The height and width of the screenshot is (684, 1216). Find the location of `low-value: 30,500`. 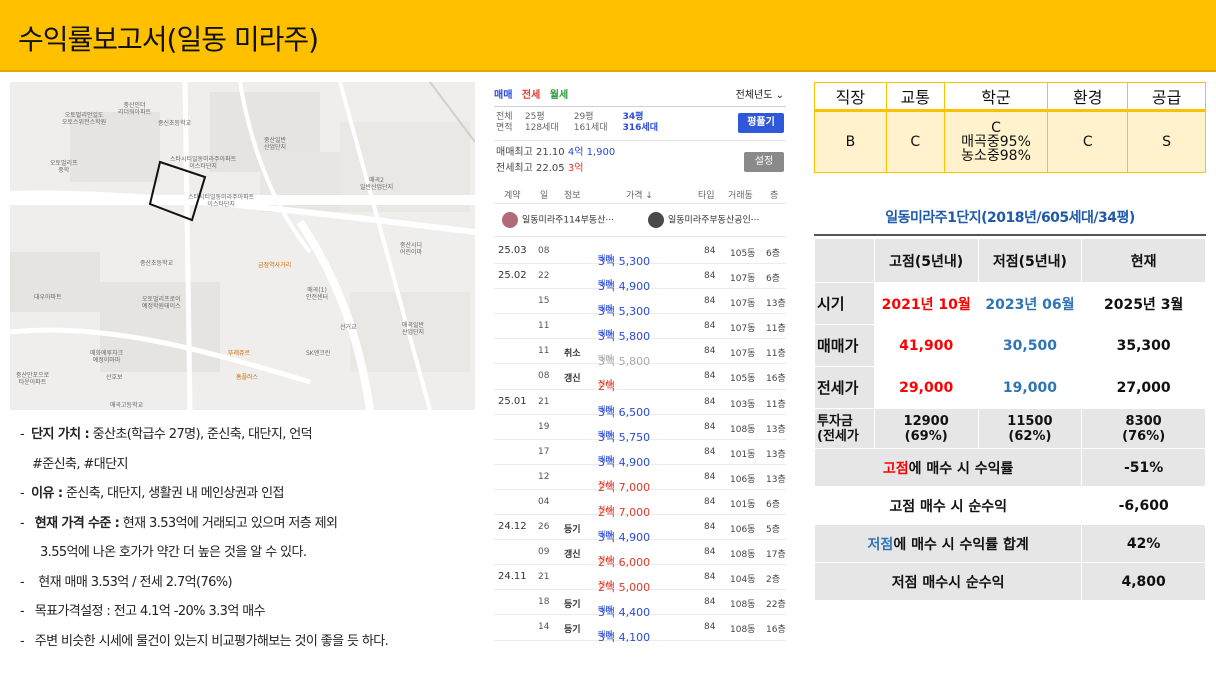

low-value: 30,500 is located at coordinates (1030, 345).